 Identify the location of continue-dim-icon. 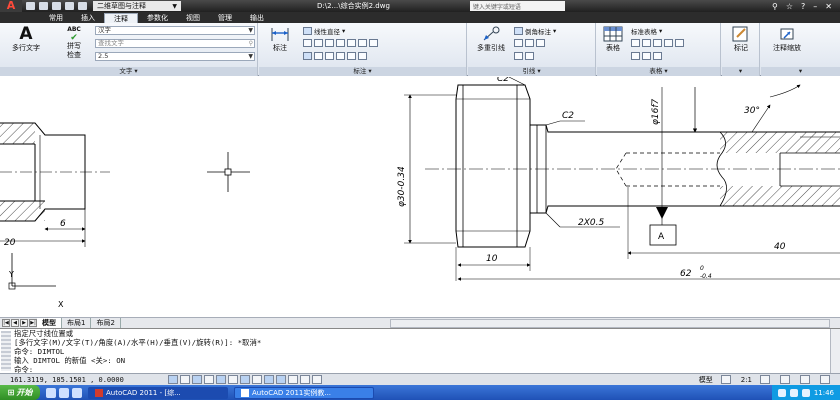
(318, 43).